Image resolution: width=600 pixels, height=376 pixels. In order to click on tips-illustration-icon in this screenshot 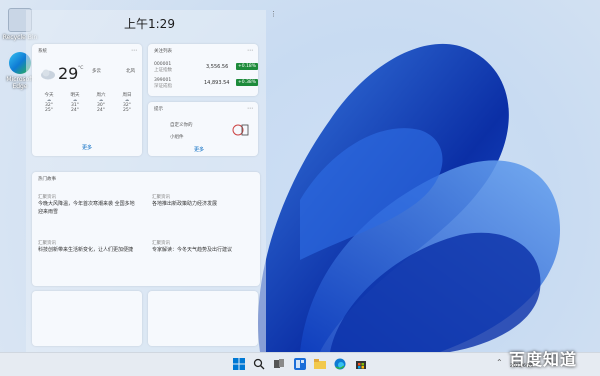, I will do `click(240, 130)`.